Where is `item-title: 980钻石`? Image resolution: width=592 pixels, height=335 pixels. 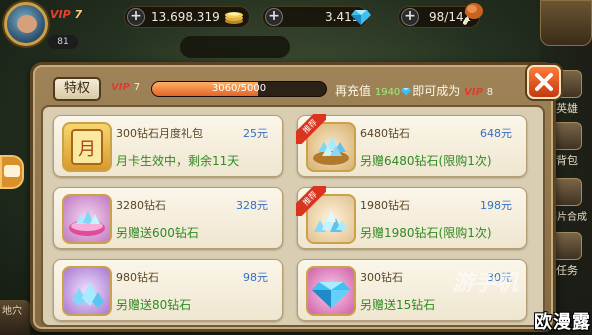 item-title: 980钻石 is located at coordinates (137, 277).